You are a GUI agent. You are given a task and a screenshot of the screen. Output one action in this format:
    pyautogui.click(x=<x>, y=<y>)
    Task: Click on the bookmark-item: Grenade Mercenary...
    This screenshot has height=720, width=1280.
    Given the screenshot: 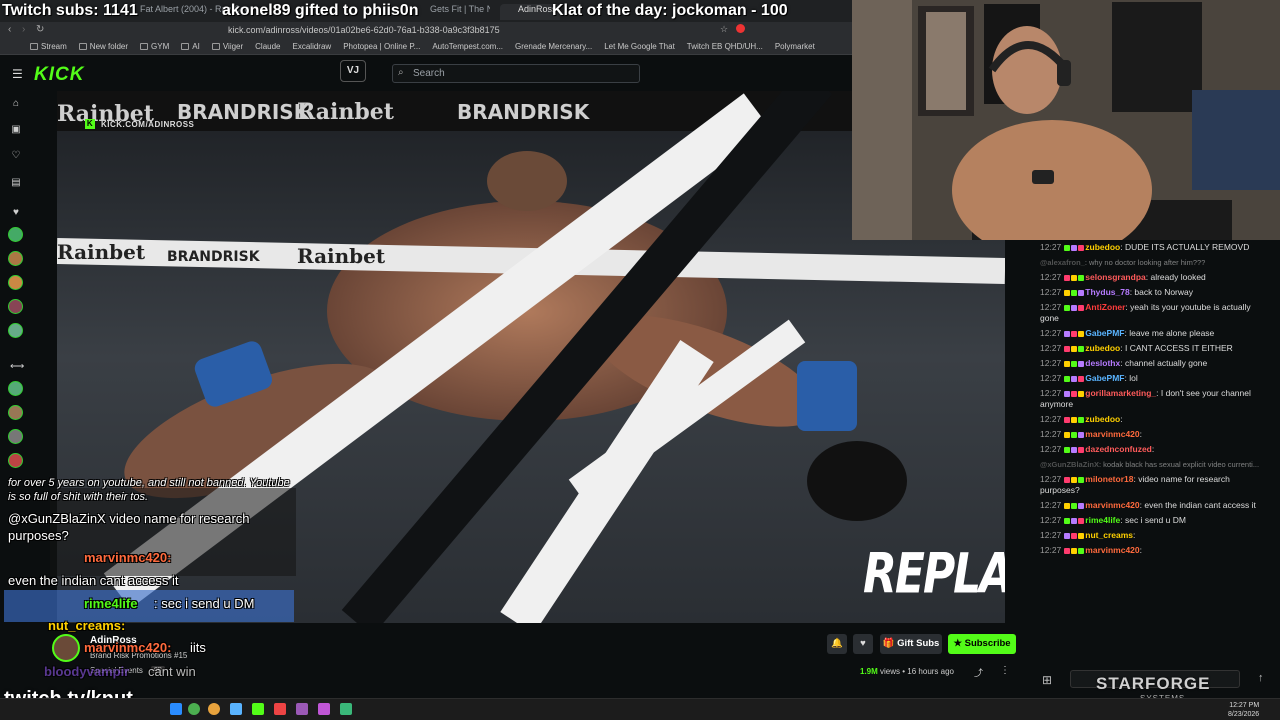 What is the action you would take?
    pyautogui.click(x=553, y=46)
    